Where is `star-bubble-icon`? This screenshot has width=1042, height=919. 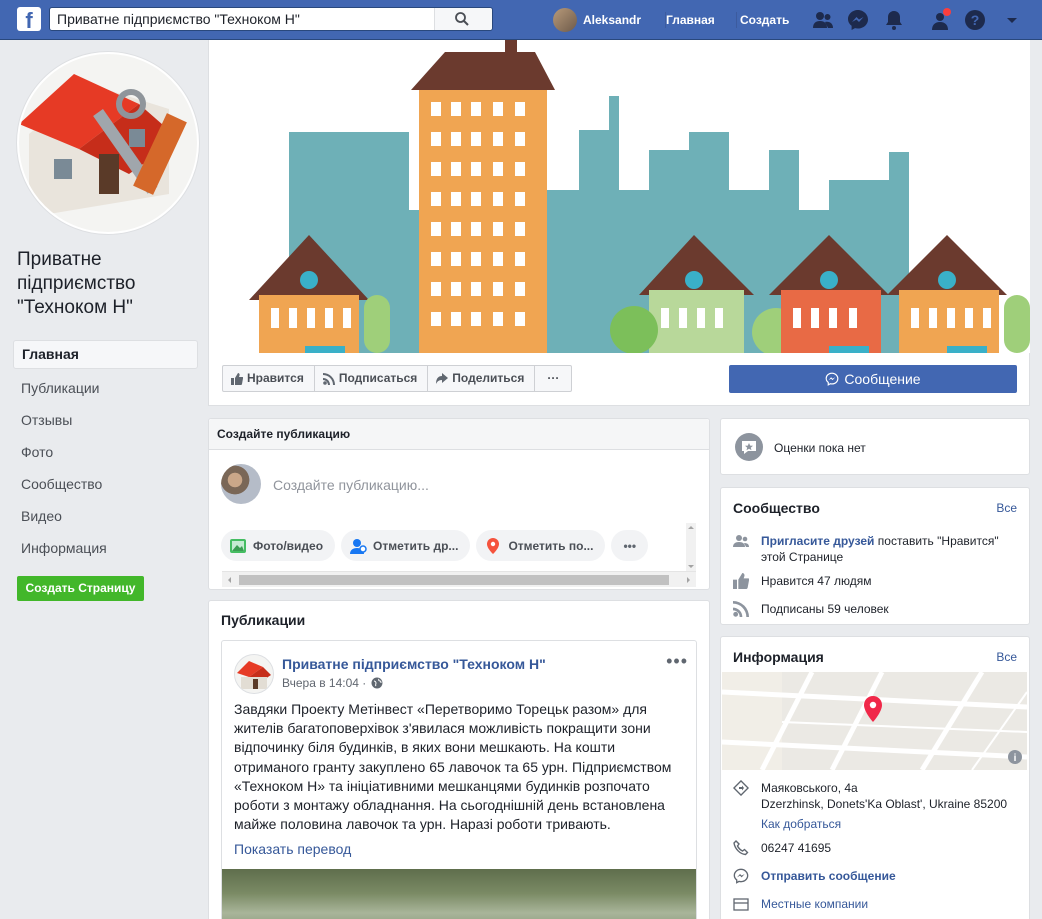
star-bubble-icon is located at coordinates (749, 447).